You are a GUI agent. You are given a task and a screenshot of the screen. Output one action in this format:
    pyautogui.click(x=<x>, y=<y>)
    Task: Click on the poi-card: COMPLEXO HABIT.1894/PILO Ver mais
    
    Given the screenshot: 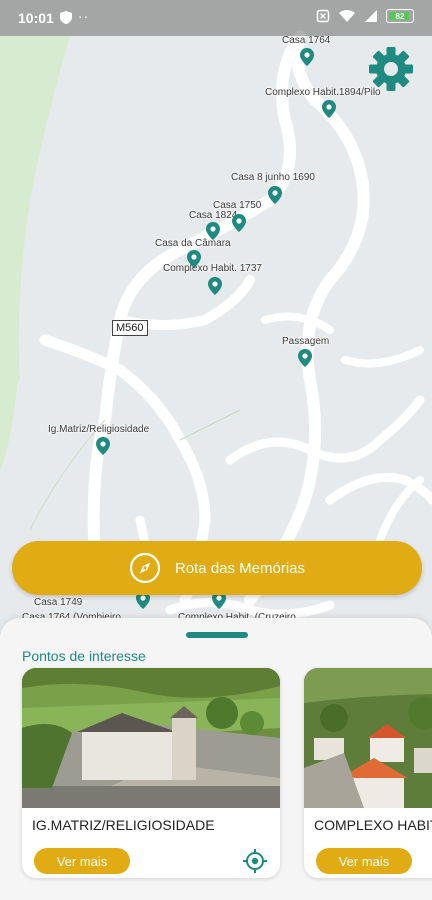 What is the action you would take?
    pyautogui.click(x=368, y=773)
    